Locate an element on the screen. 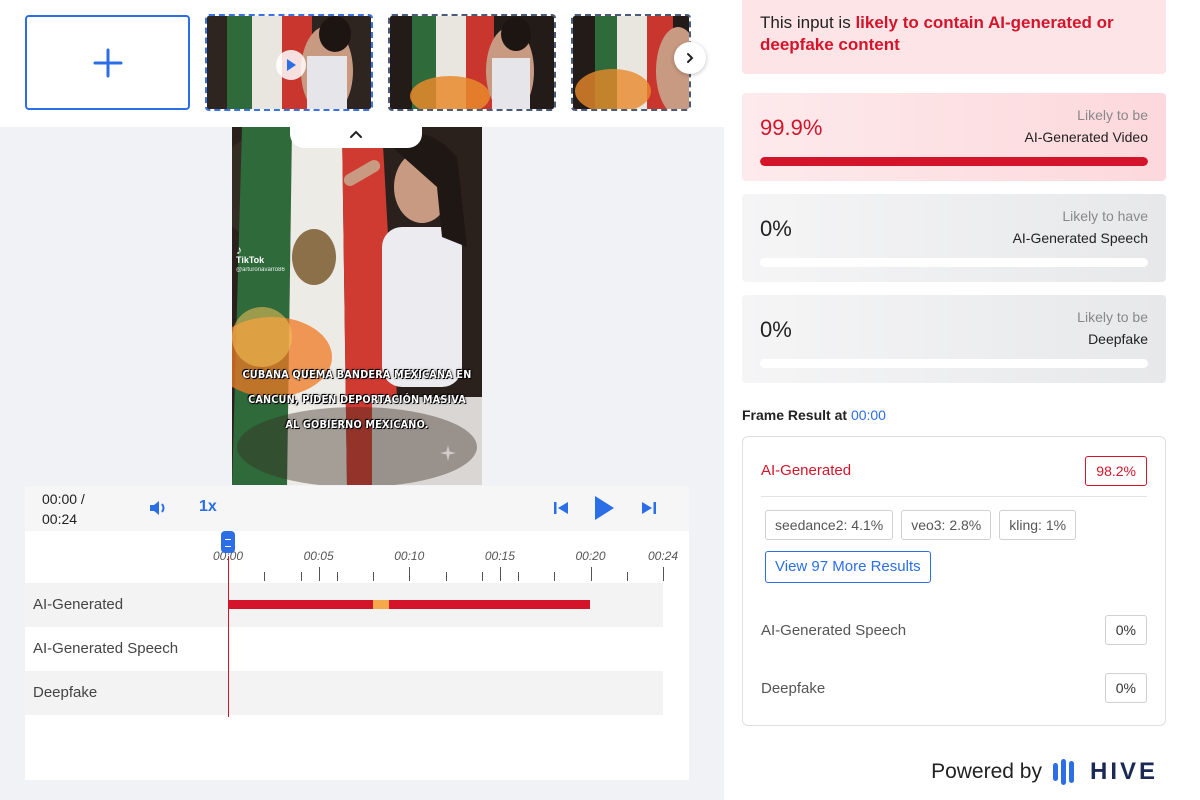 This screenshot has width=1200, height=800. frame-result-time: 00:00 is located at coordinates (868, 415).